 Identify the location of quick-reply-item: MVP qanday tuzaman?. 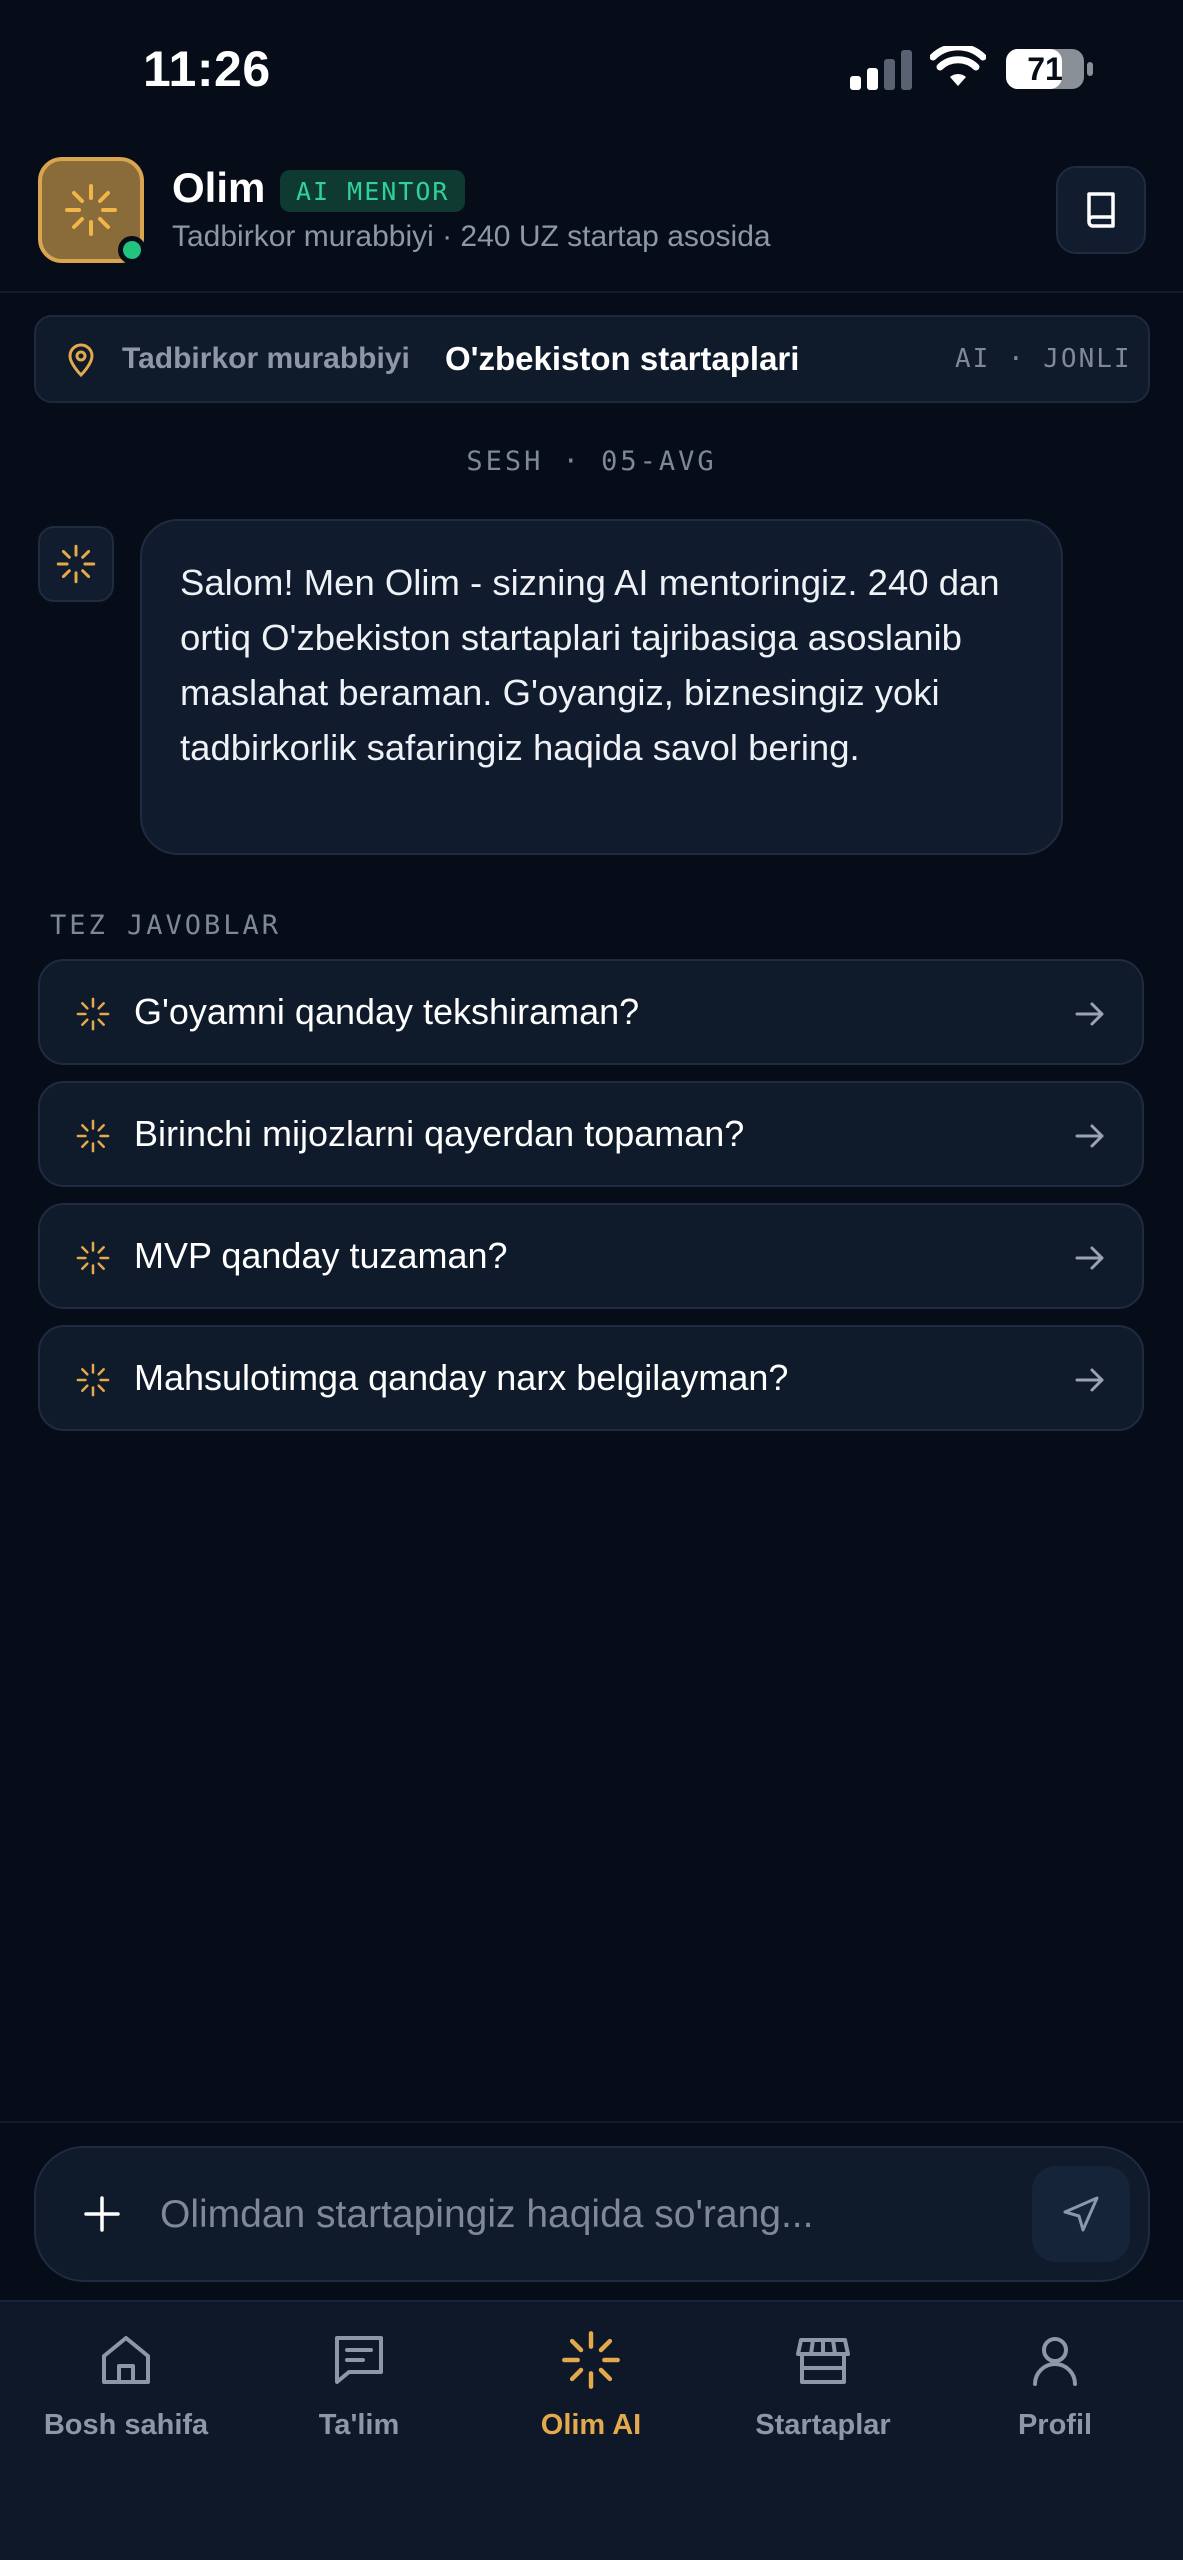
(591, 1256).